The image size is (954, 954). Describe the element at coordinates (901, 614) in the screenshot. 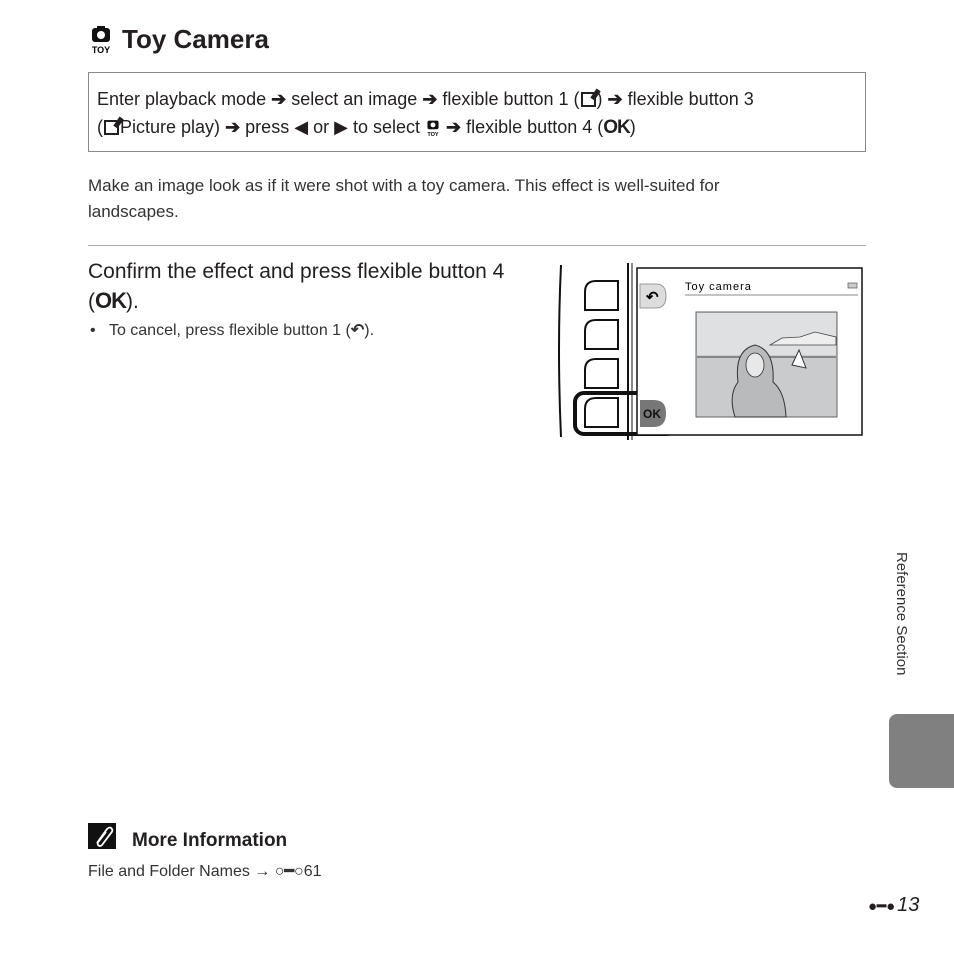

I see `section-side-label: Reference Section` at that location.